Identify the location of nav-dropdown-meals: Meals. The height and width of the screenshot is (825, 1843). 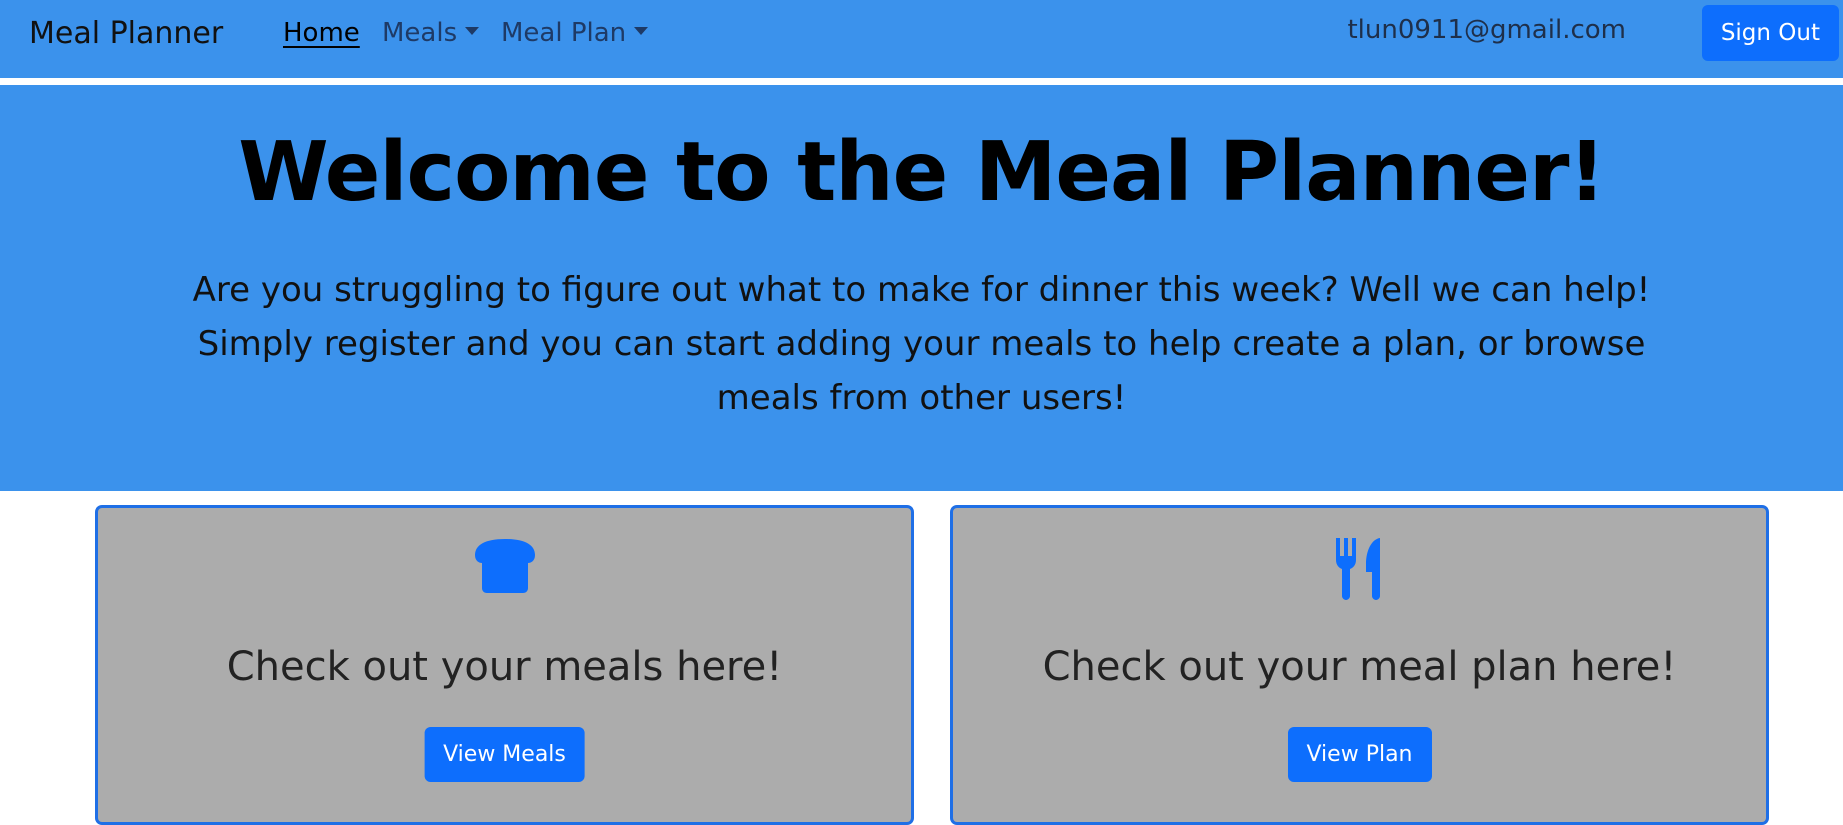
(431, 33).